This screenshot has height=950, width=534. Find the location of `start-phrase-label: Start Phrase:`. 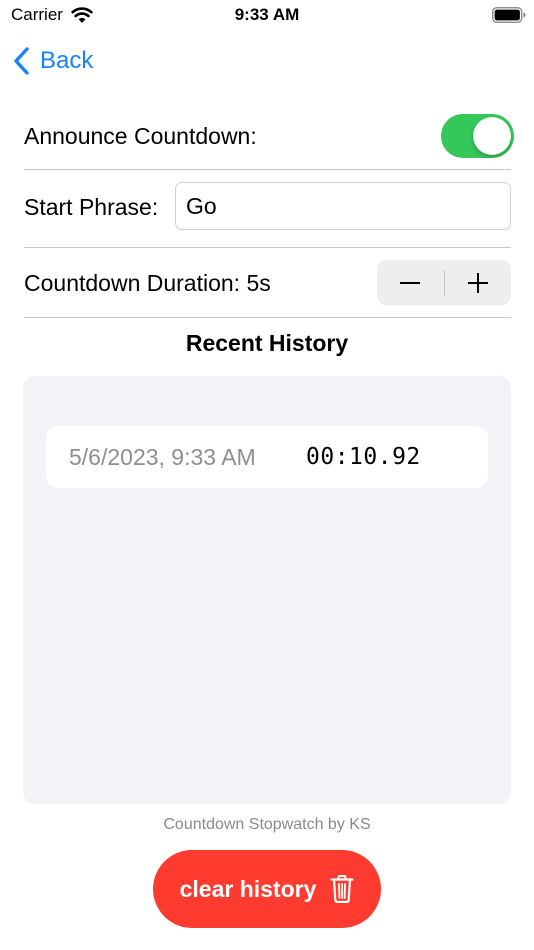

start-phrase-label: Start Phrase: is located at coordinates (91, 207).